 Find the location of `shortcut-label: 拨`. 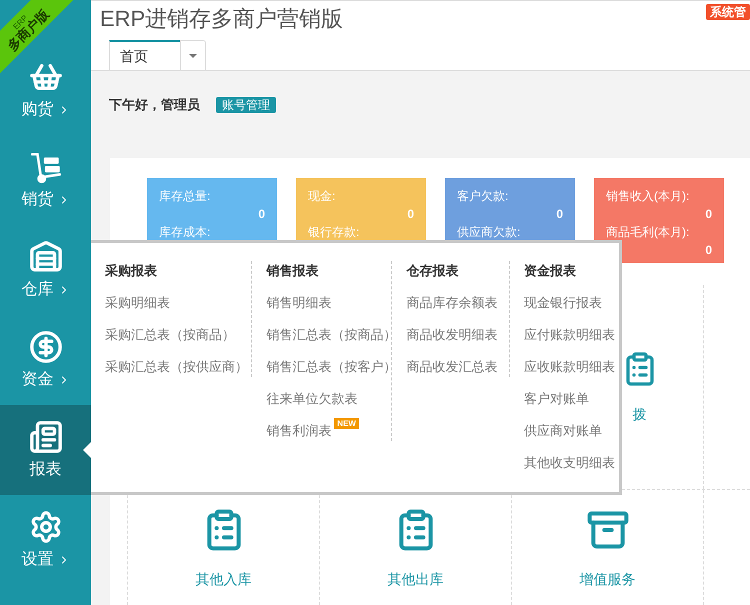

shortcut-label: 拨 is located at coordinates (639, 414).